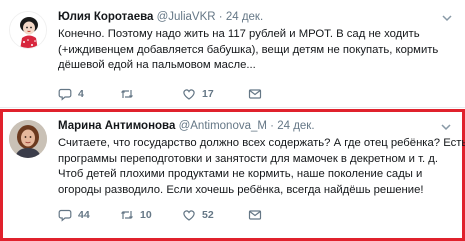 Image resolution: width=465 pixels, height=241 pixels. Describe the element at coordinates (74, 215) in the screenshot. I see `reply-button: 44` at that location.